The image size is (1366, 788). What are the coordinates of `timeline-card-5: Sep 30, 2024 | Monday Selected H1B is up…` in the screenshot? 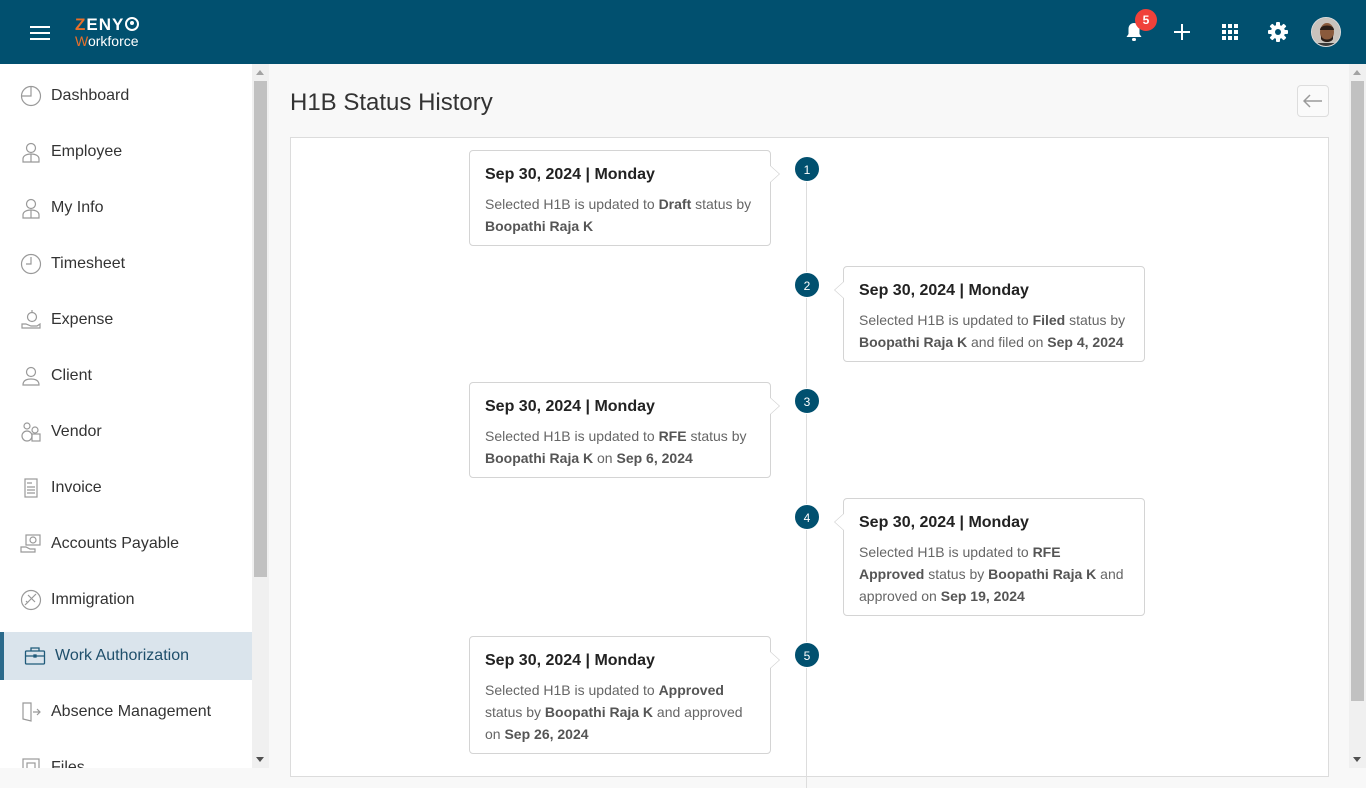 It's located at (624, 695).